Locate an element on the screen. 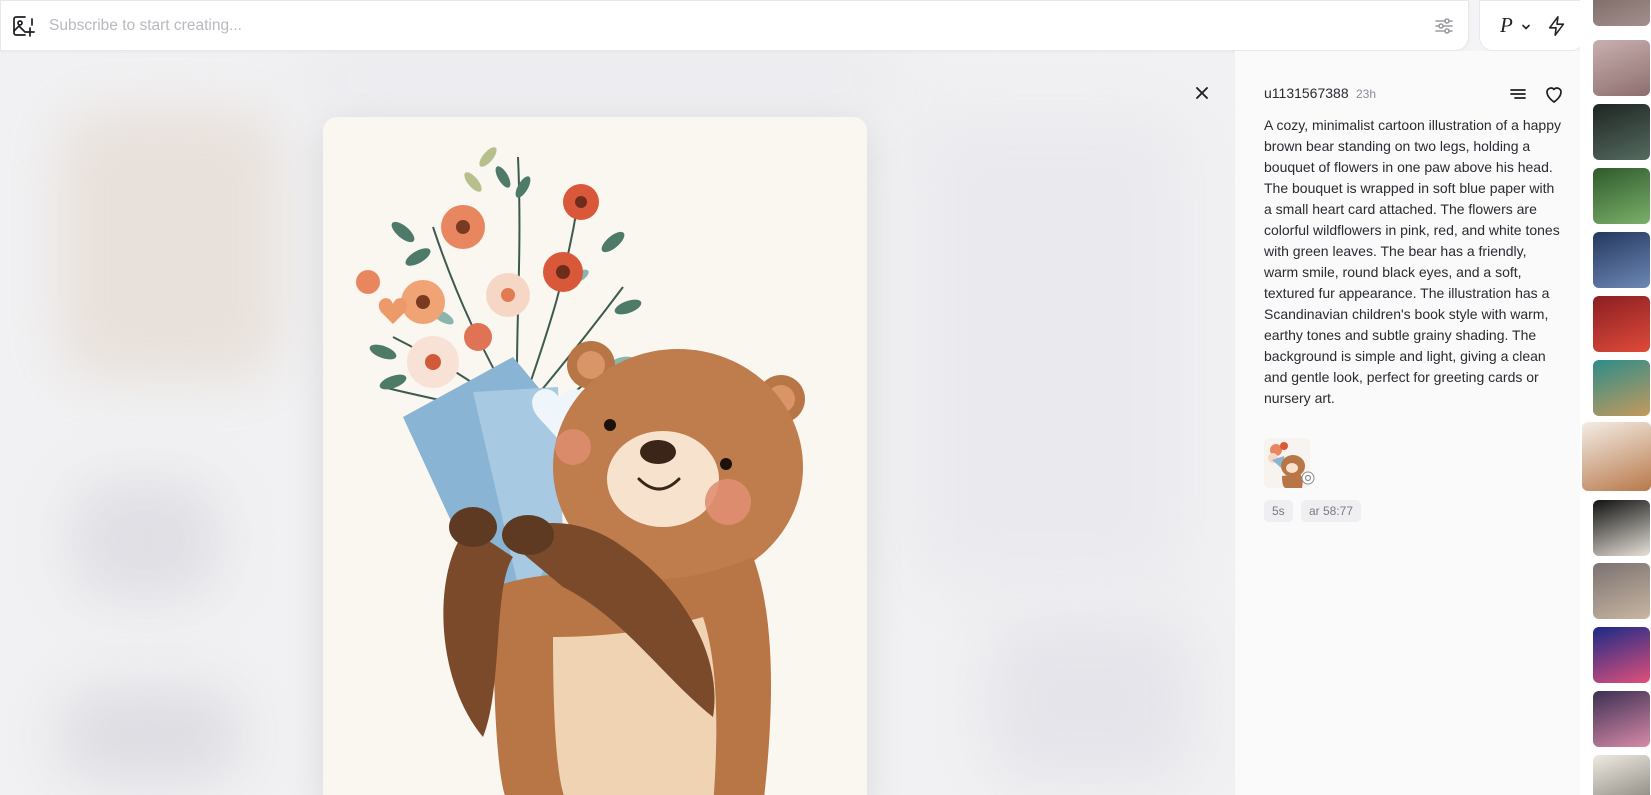  thumb-white-dog is located at coordinates (1621, 528).